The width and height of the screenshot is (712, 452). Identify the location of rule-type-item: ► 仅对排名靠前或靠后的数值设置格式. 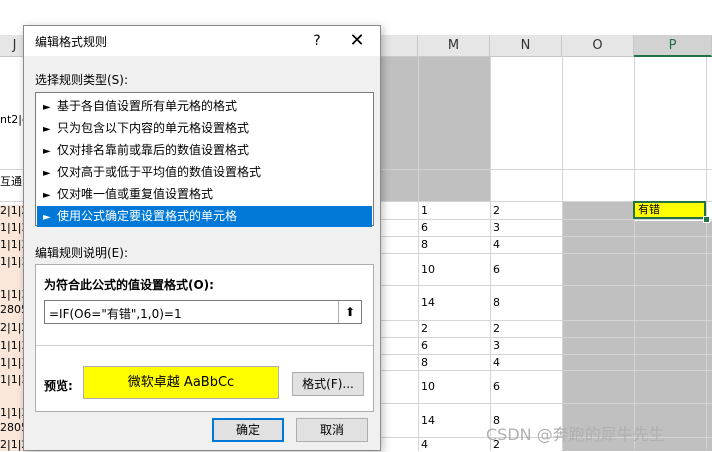
(204, 150).